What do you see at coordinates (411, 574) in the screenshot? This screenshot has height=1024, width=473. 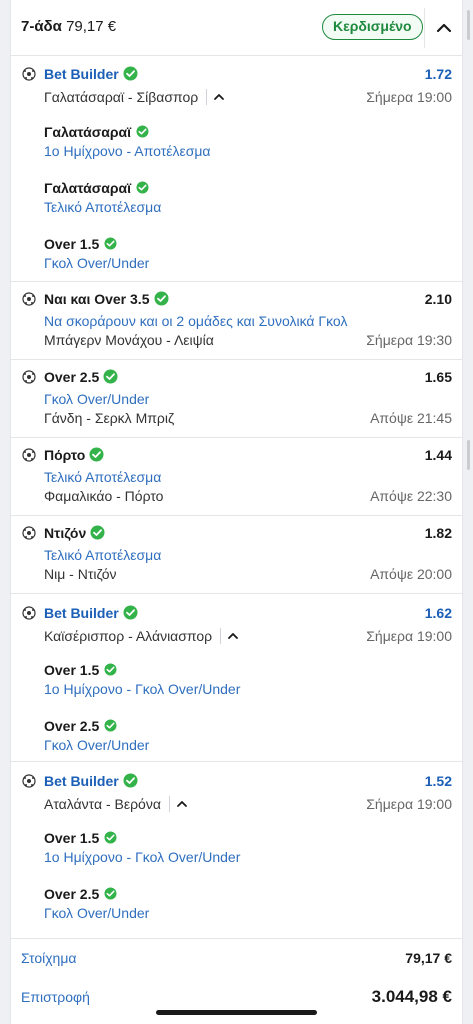 I see `match-time: Απόψε 20:00` at bounding box center [411, 574].